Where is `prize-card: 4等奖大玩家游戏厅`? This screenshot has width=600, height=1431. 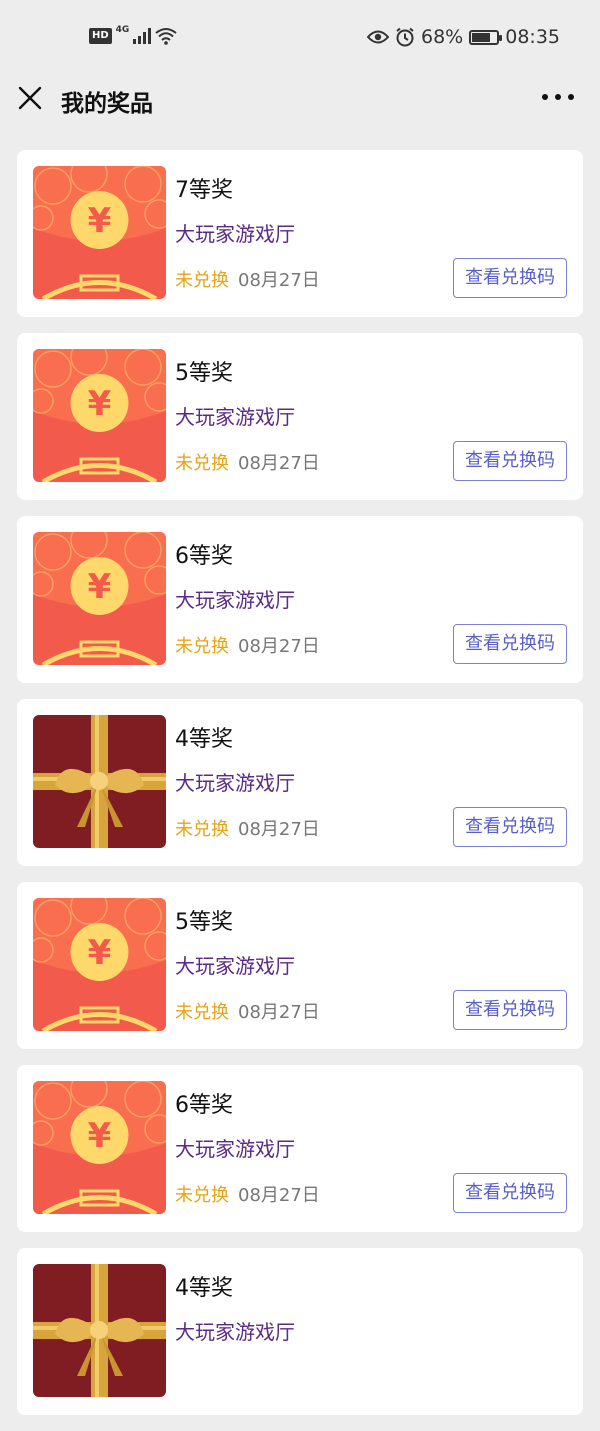 prize-card: 4等奖大玩家游戏厅 is located at coordinates (300, 1331).